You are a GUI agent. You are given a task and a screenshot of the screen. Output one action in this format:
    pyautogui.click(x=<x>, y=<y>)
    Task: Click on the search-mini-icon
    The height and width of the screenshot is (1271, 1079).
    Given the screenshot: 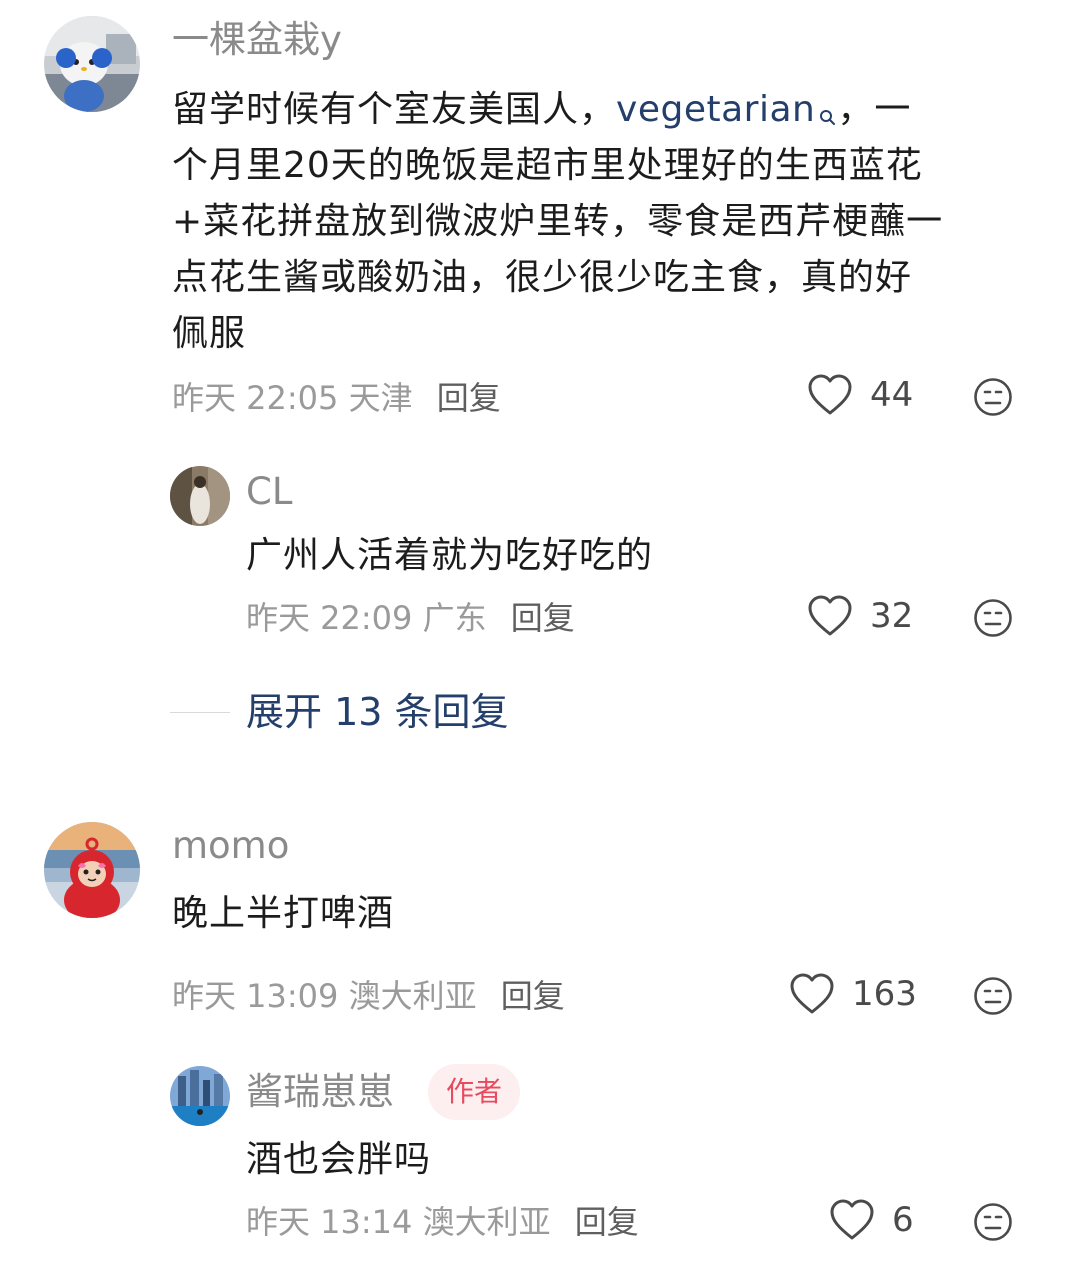 What is the action you would take?
    pyautogui.click(x=828, y=116)
    